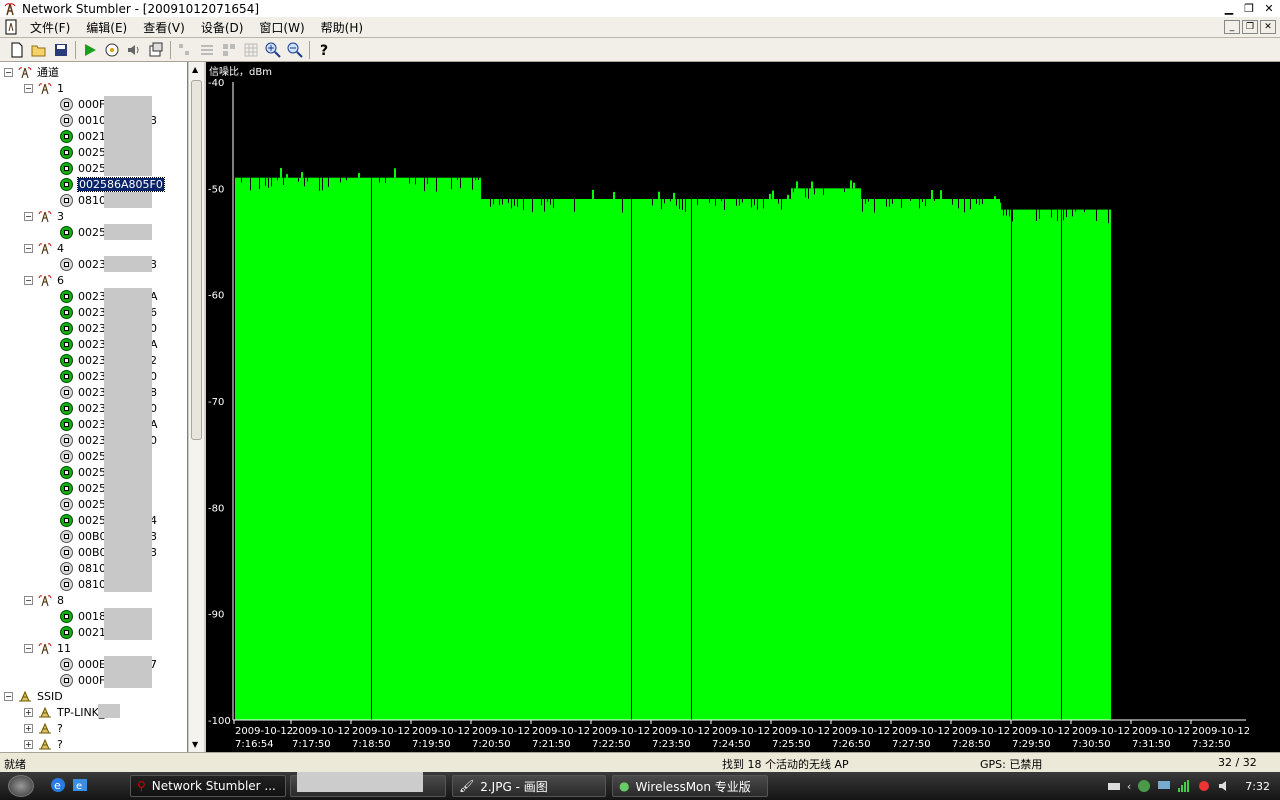  What do you see at coordinates (826, 454) in the screenshot?
I see `signal-bar-segment` at bounding box center [826, 454].